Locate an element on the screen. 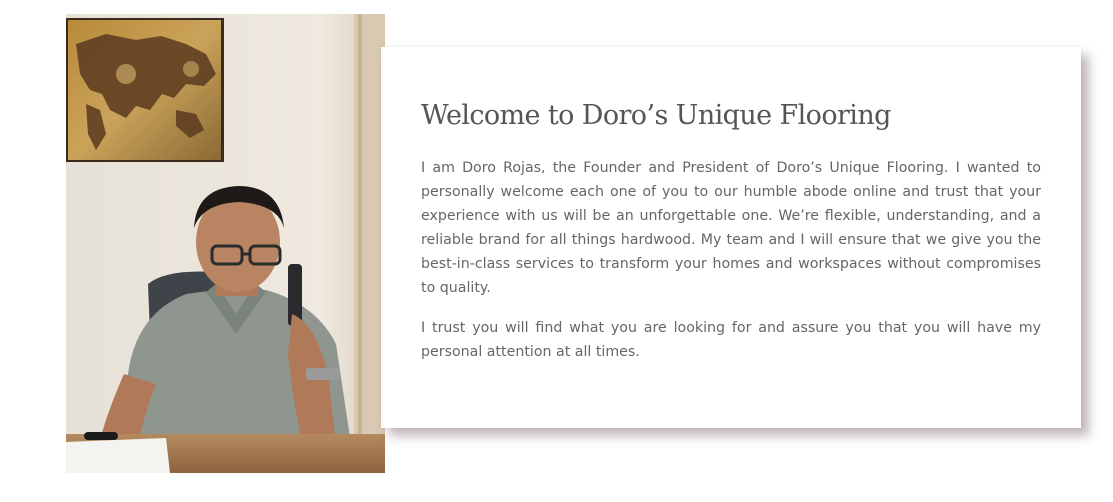 The width and height of the screenshot is (1113, 502). welcome-heading: Welcome to Doro’s Unique Flooring is located at coordinates (656, 115).